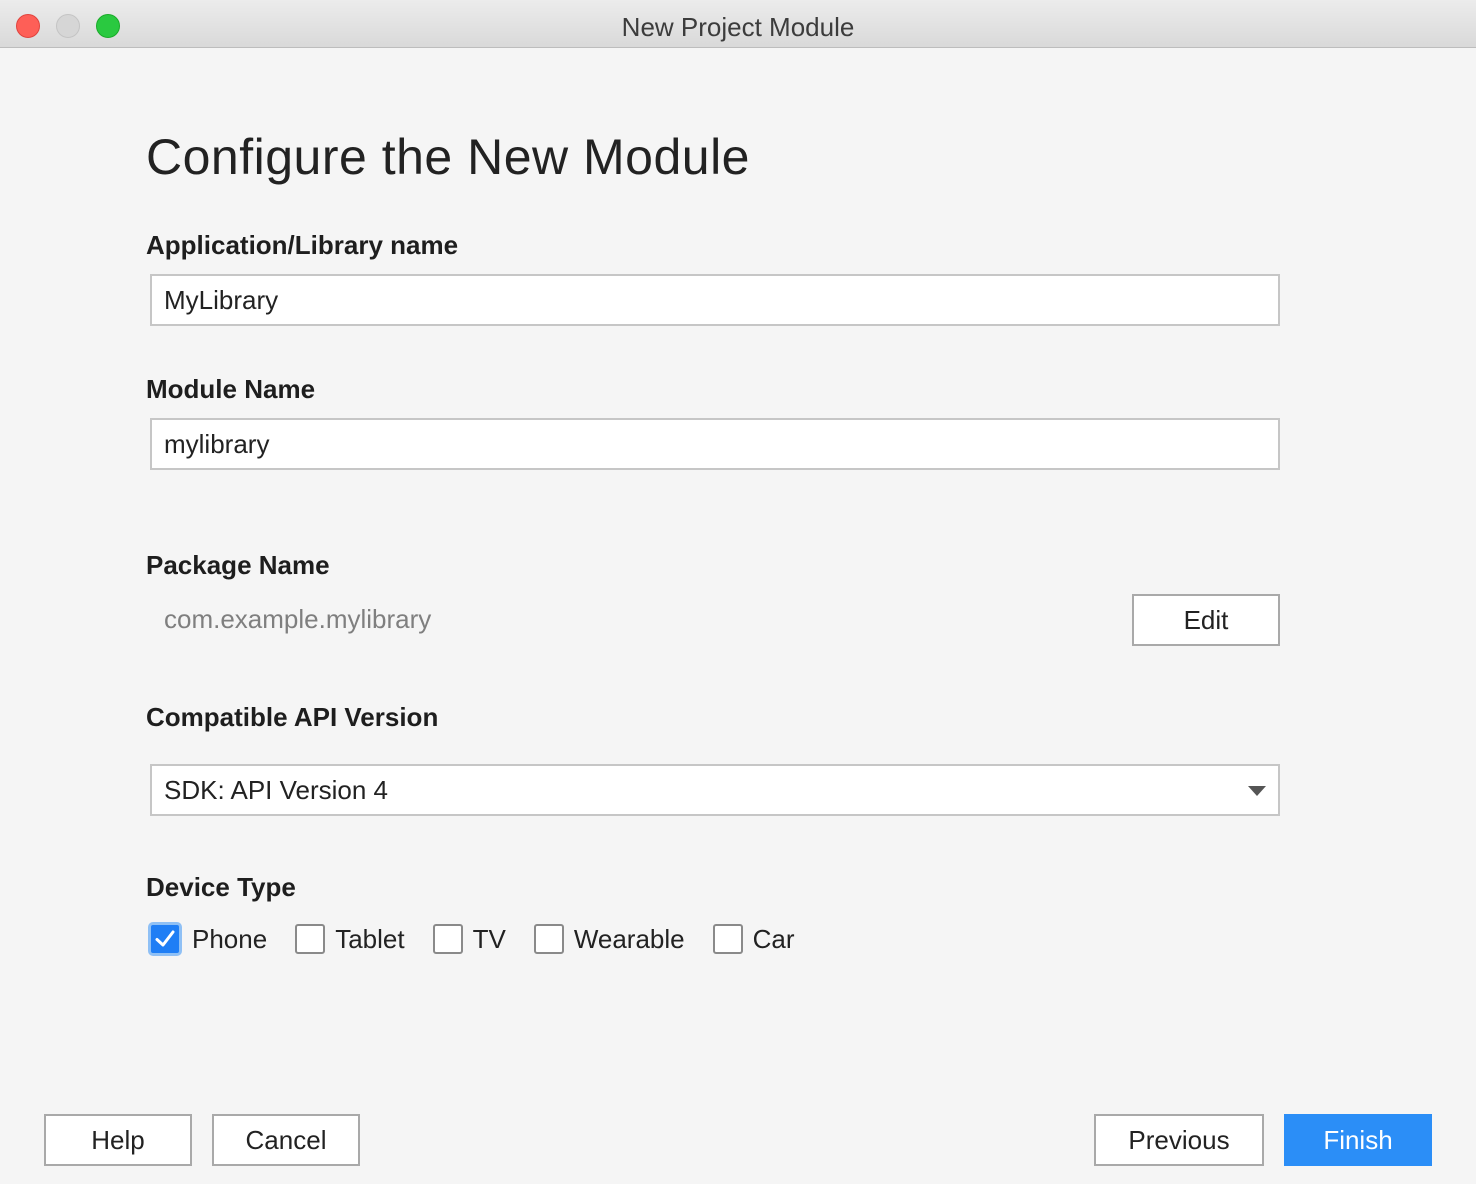 This screenshot has height=1184, width=1476. Describe the element at coordinates (370, 938) in the screenshot. I see `tablet-label: Tablet` at that location.